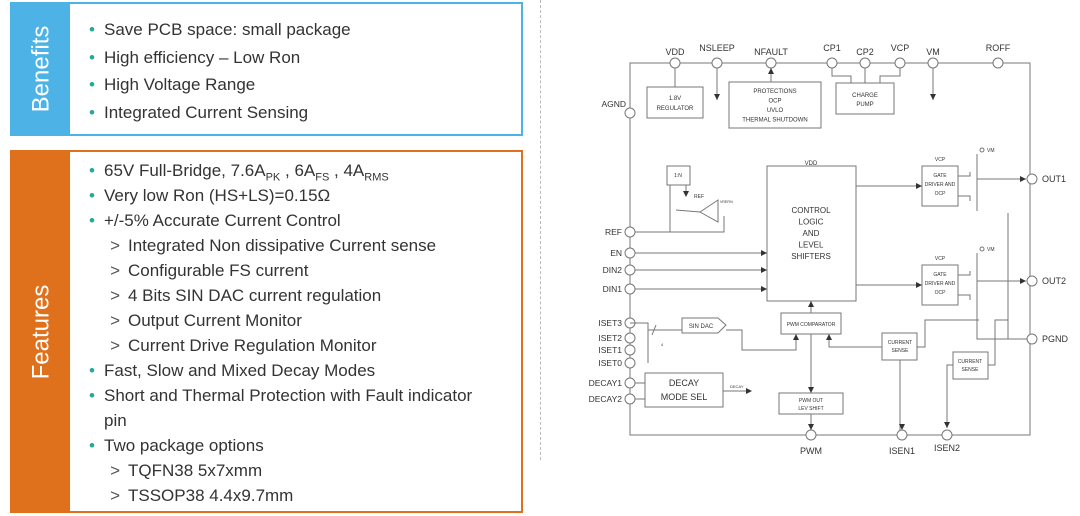 Image resolution: width=1080 pixels, height=516 pixels. I want to click on diagram-label: LEV SHIFT, so click(810, 409).